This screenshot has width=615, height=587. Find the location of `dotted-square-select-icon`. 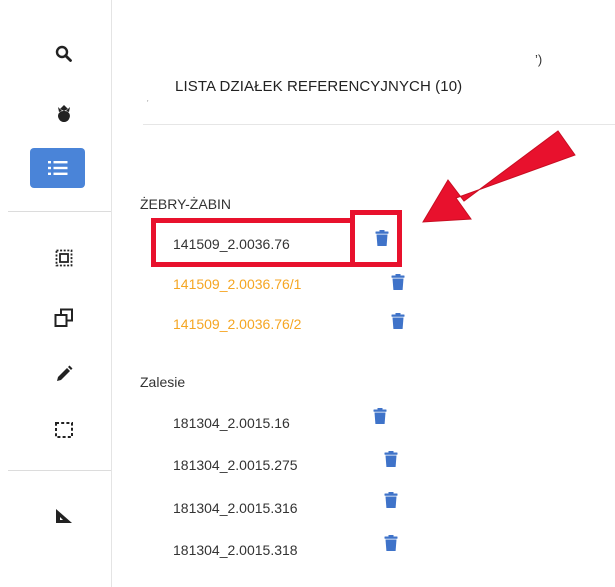

dotted-square-select-icon is located at coordinates (64, 258).